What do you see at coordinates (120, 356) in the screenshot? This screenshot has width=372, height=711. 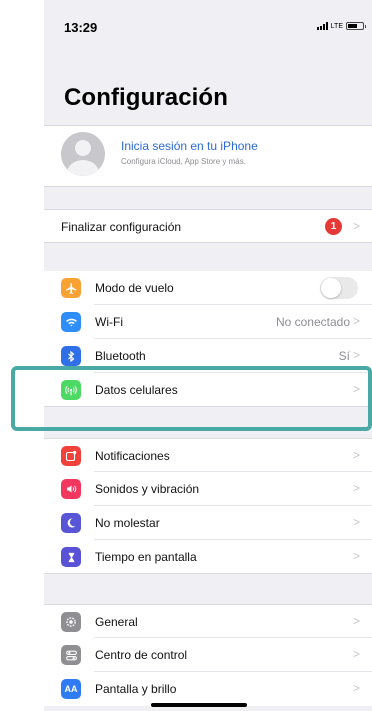 I see `bluetooth-label: Bluetooth` at bounding box center [120, 356].